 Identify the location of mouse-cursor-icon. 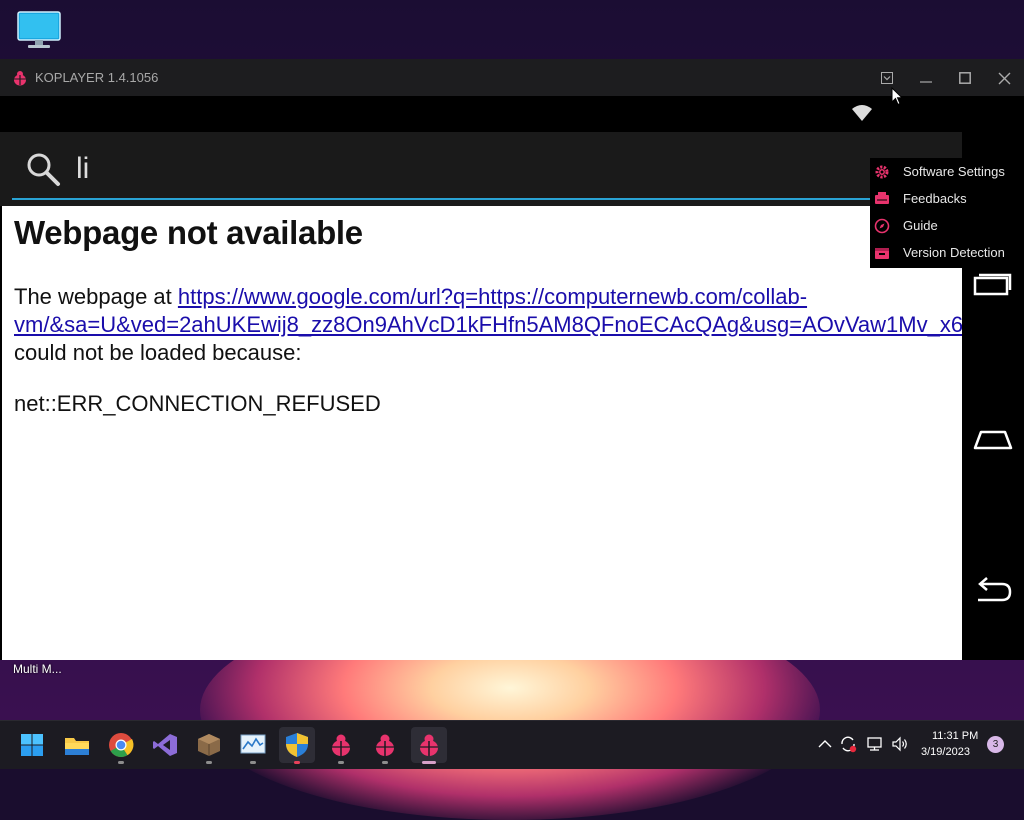
(897, 96).